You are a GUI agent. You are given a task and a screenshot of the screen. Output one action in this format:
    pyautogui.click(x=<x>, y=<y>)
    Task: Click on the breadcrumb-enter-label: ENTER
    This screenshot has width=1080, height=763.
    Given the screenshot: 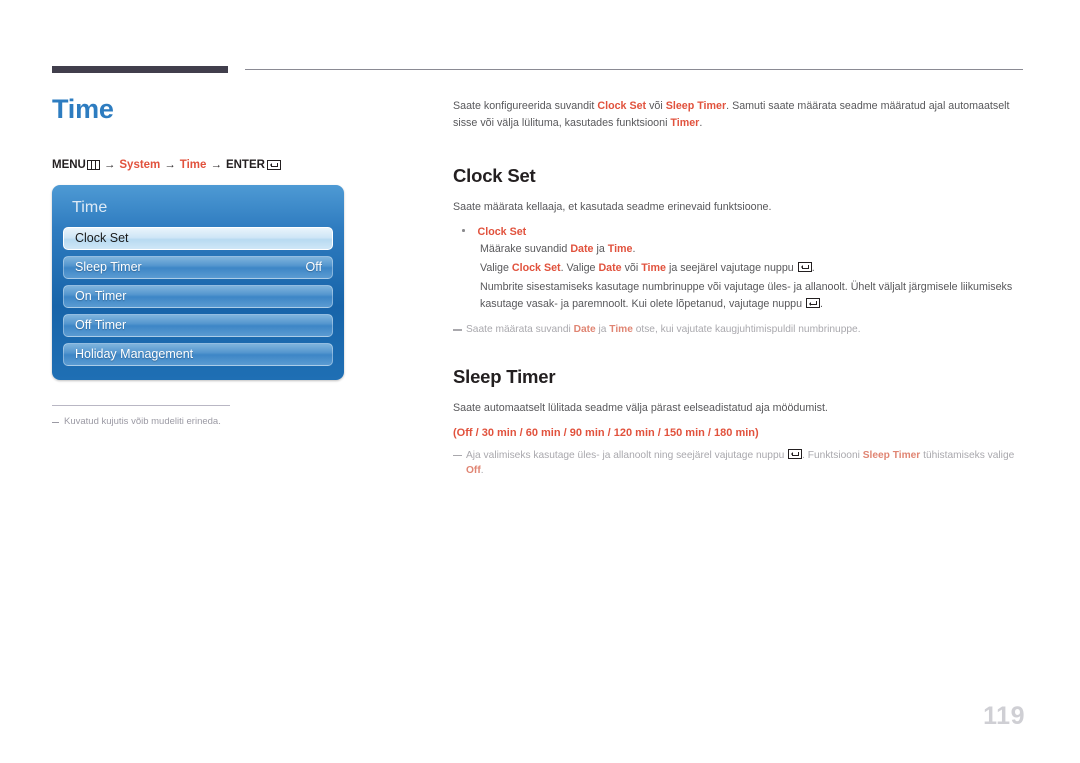 What is the action you would take?
    pyautogui.click(x=245, y=164)
    